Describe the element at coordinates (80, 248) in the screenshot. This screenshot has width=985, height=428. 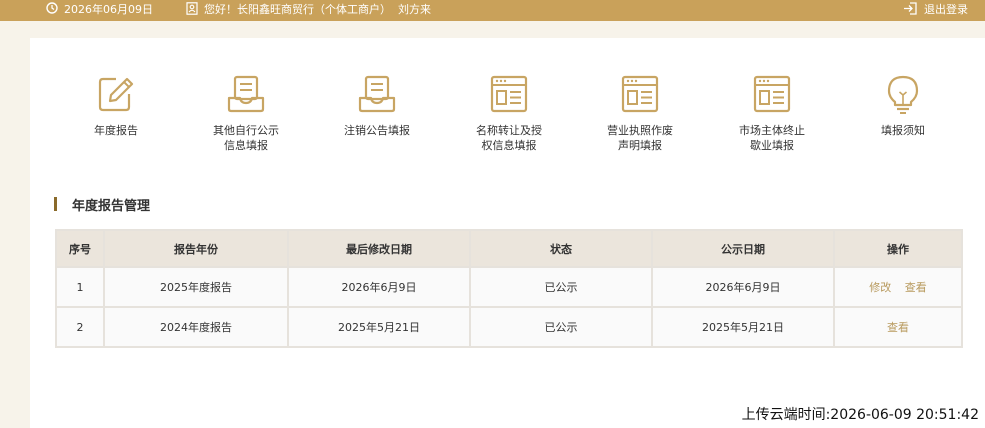
I see `col-header-index: 序号` at that location.